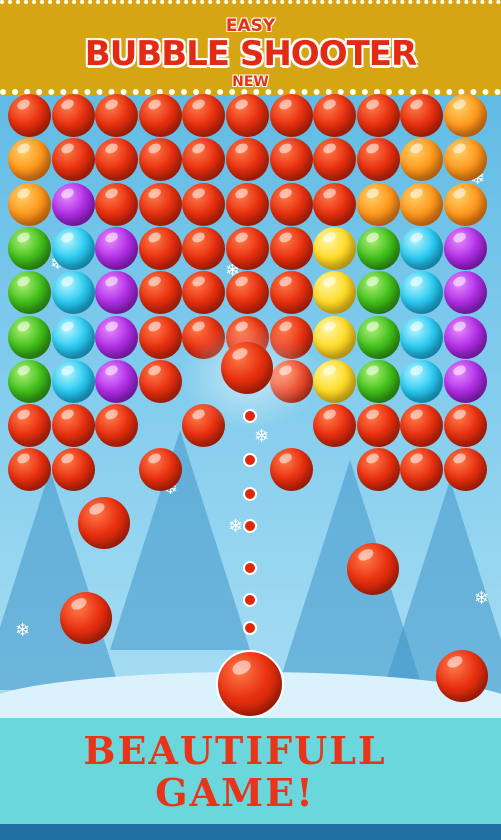  I want to click on title-banner: EASY BUBBLE SHOOTER NEW, so click(250, 47).